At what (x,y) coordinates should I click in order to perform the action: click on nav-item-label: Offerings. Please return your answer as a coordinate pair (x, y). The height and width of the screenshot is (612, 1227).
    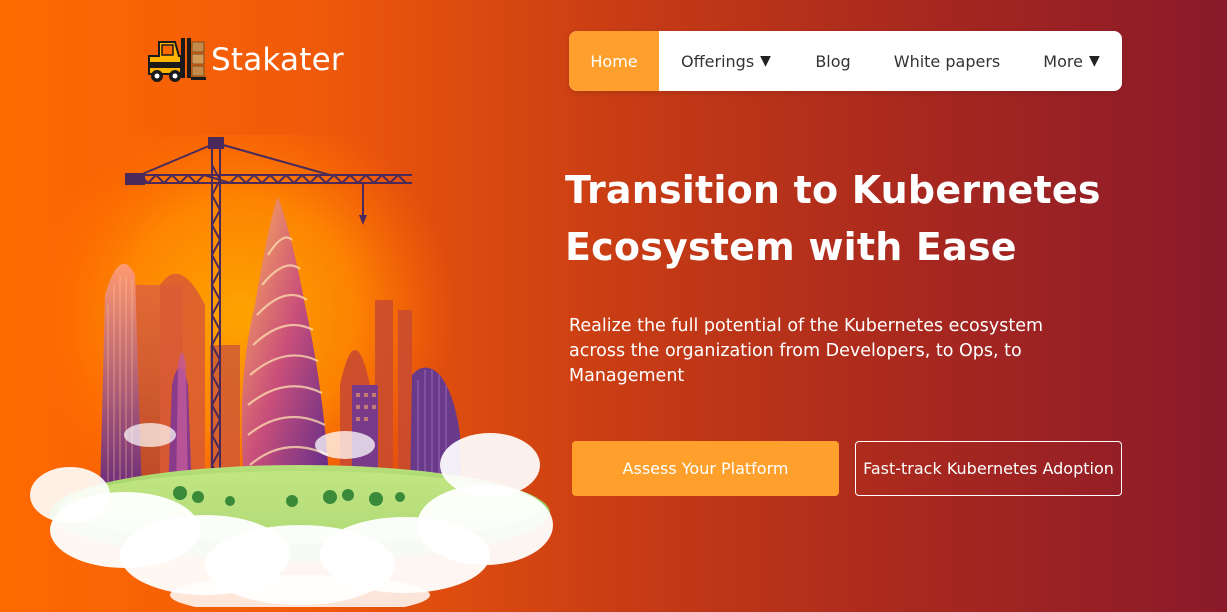
    Looking at the image, I should click on (718, 61).